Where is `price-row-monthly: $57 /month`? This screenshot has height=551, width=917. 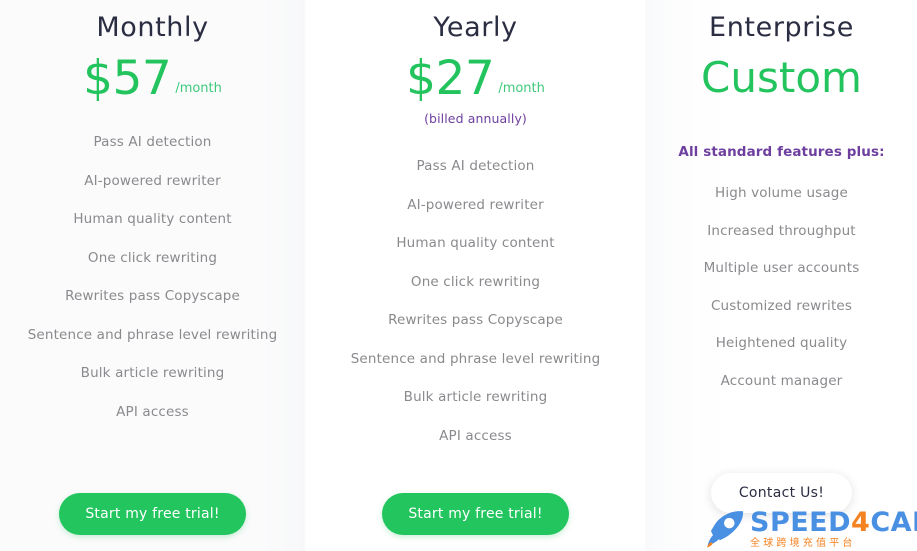 price-row-monthly: $57 /month is located at coordinates (152, 78).